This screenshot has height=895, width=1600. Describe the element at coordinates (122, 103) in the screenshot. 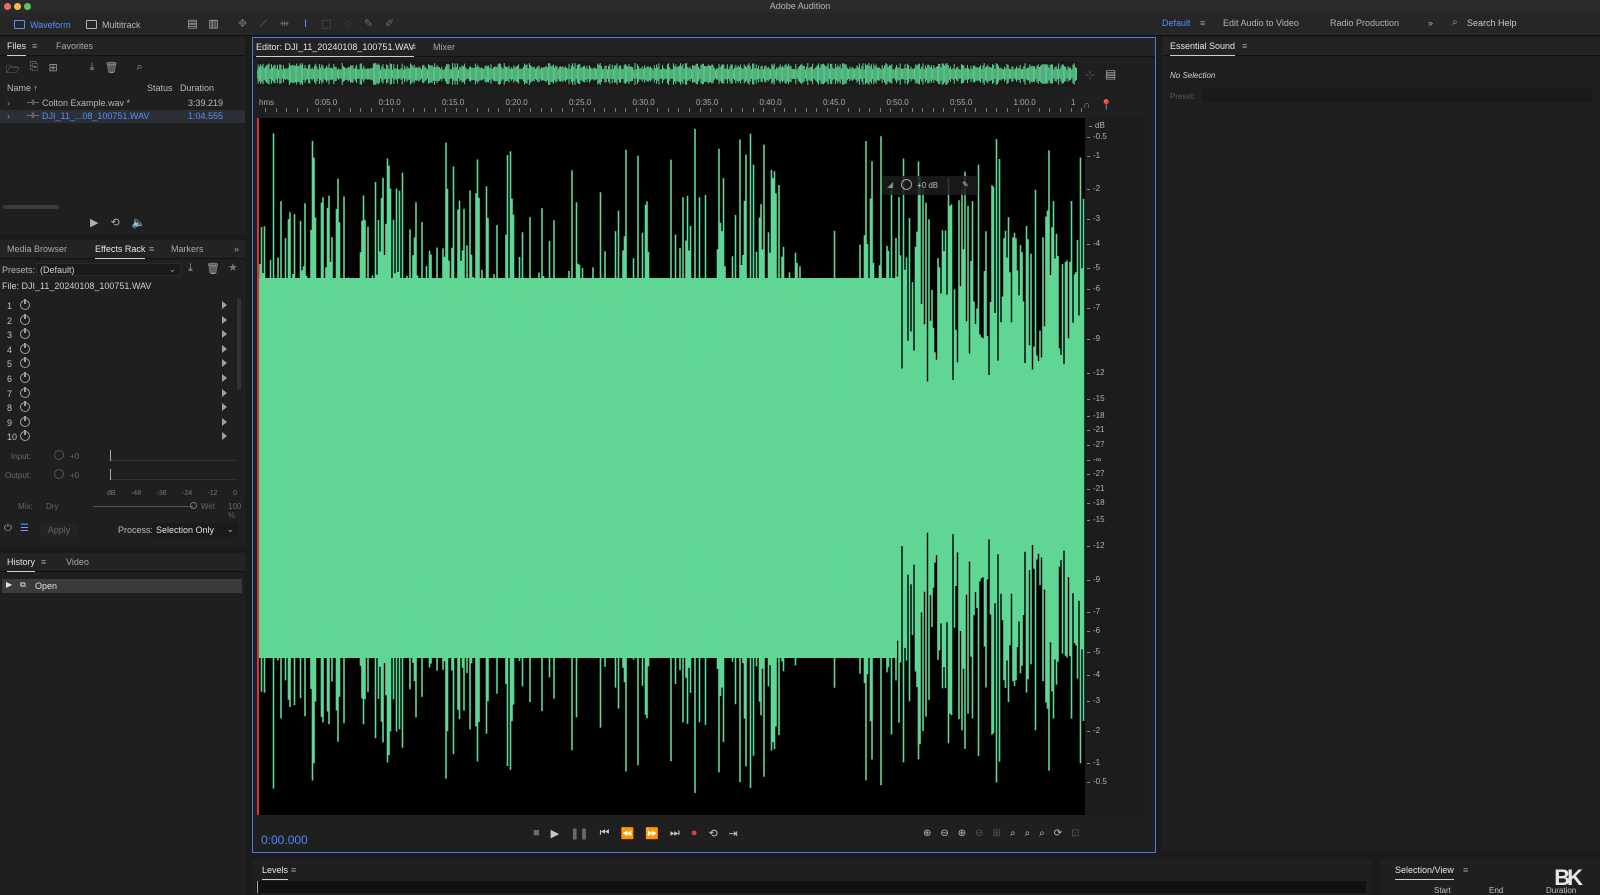

I see `file-row: › ⊣⊢ Colton Example.wav * 3:39.219` at that location.